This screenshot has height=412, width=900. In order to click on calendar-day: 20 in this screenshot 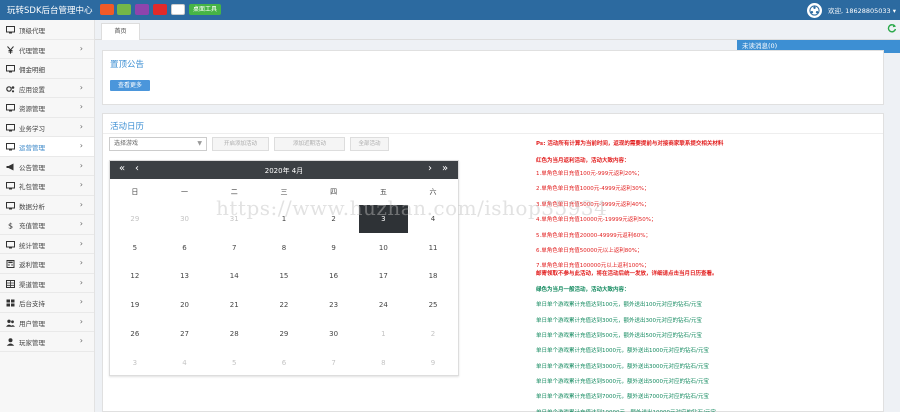, I will do `click(185, 305)`.